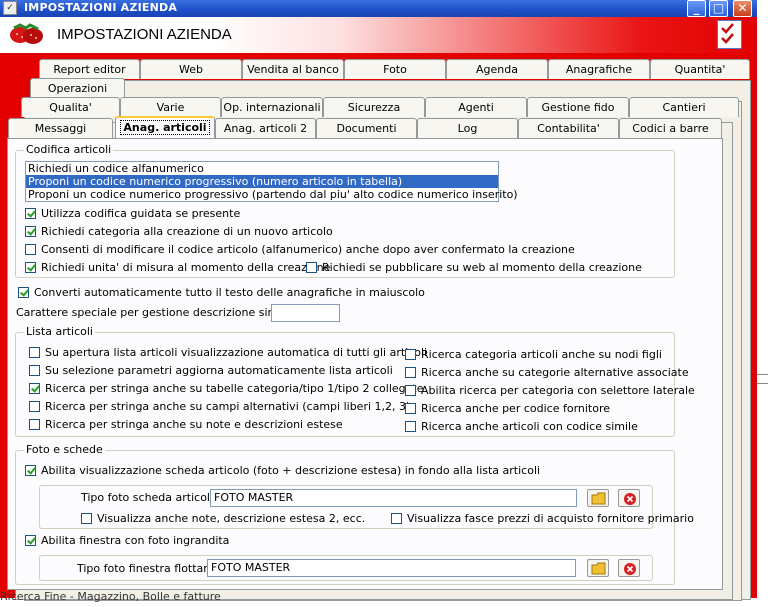 Image resolution: width=768 pixels, height=607 pixels. What do you see at coordinates (135, 540) in the screenshot?
I see `checkbox-label: Abilita finestra con foto ingrandita` at bounding box center [135, 540].